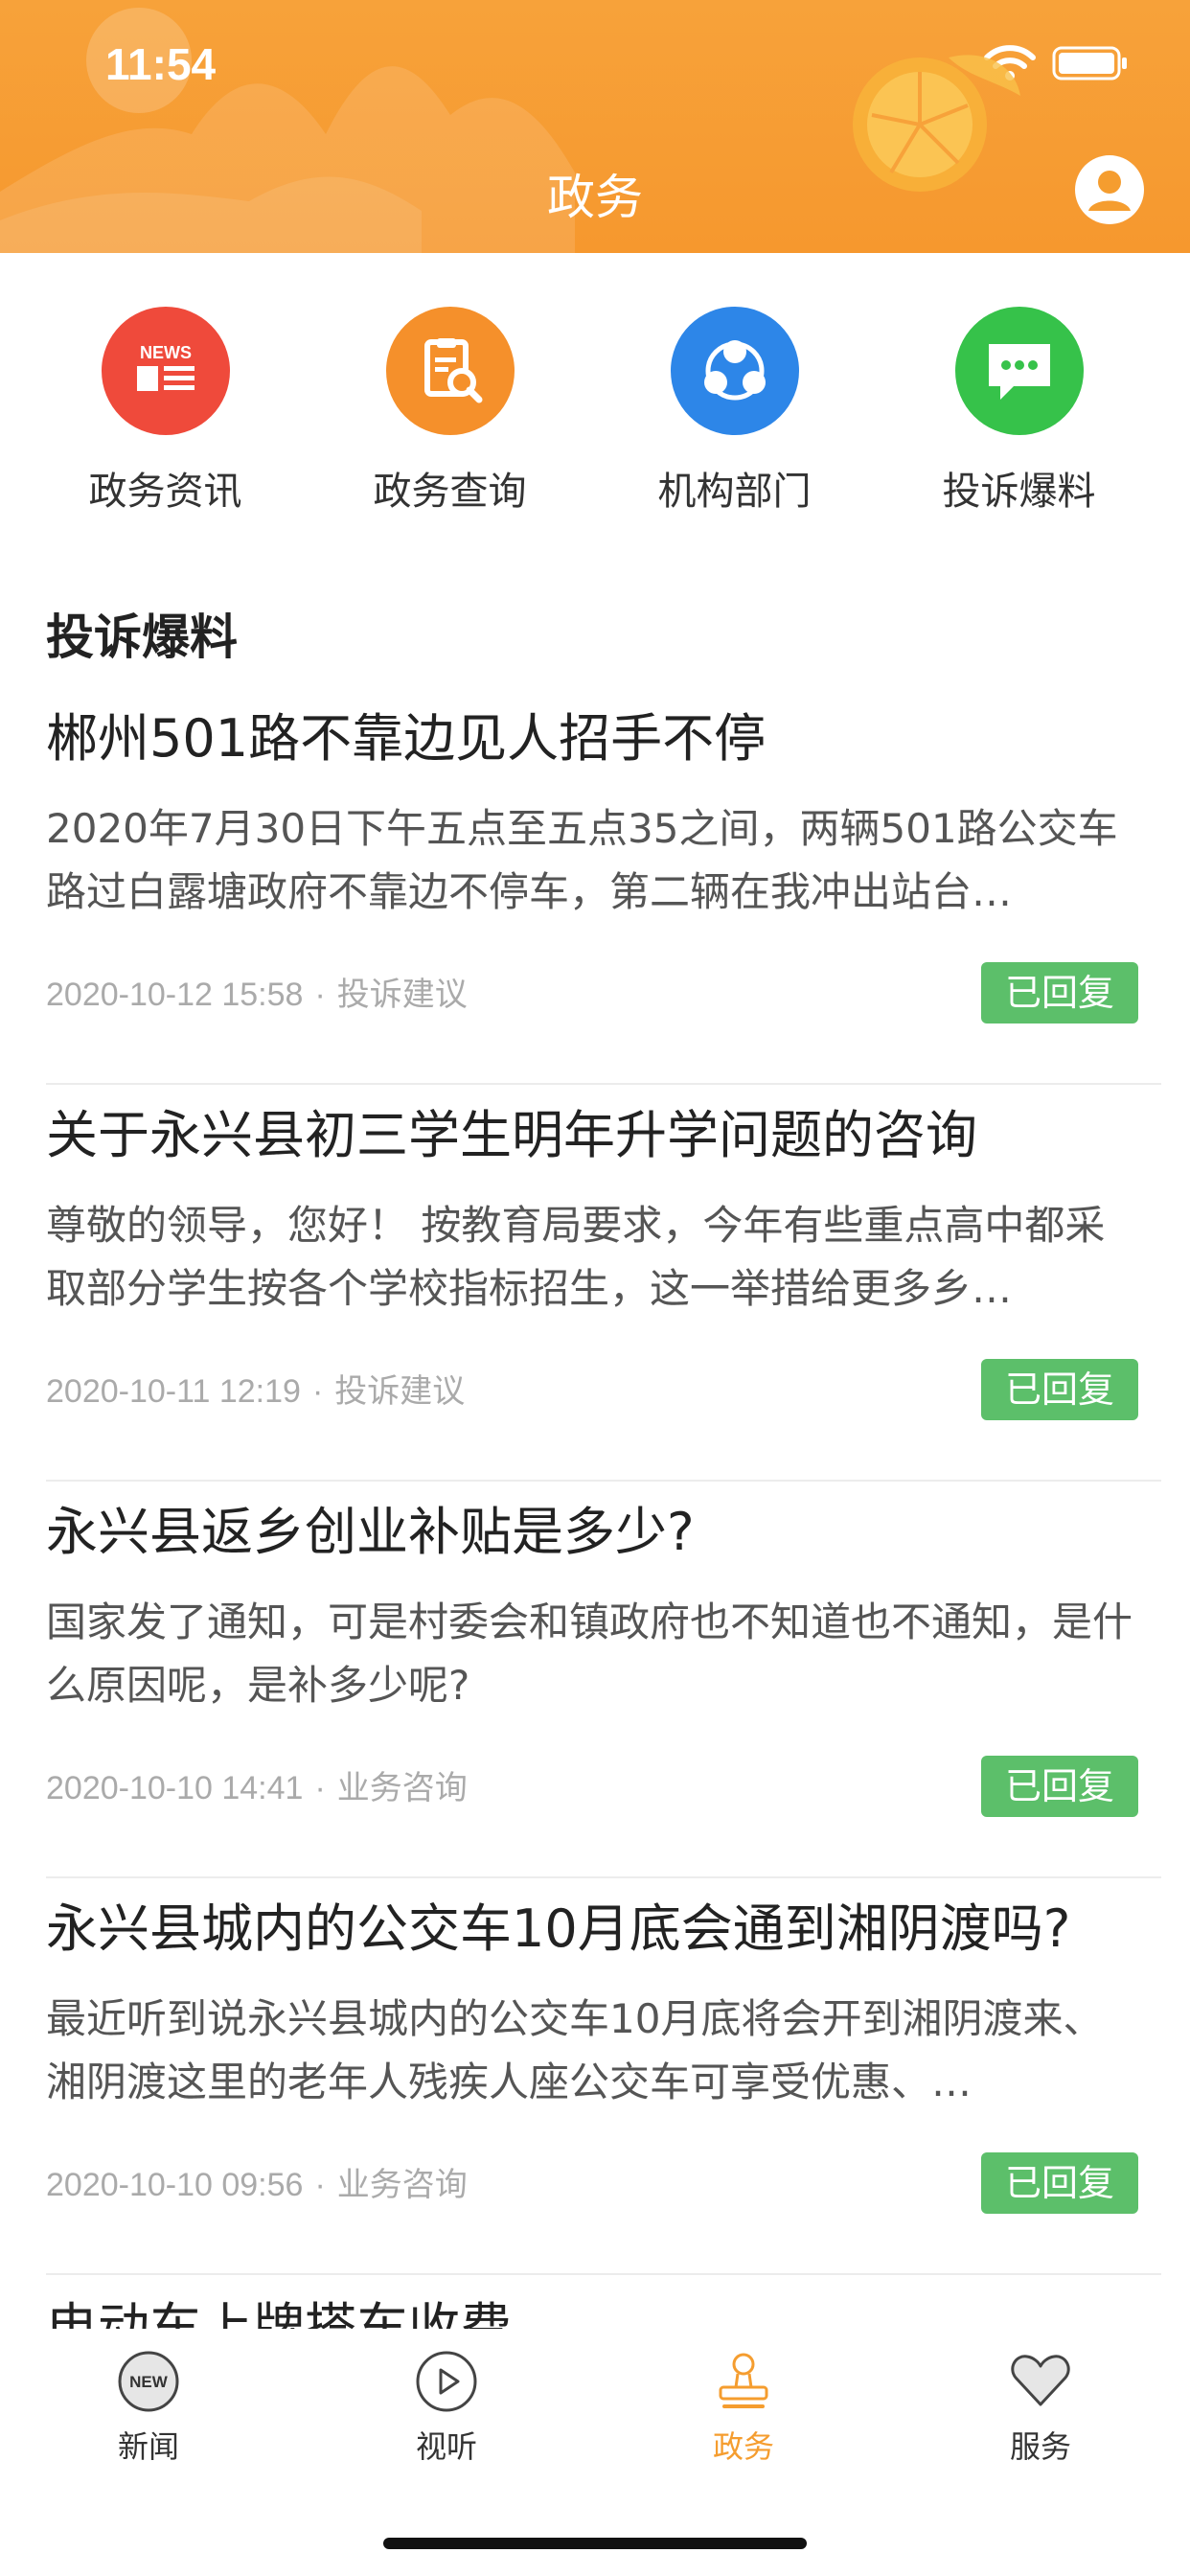  I want to click on tab-label: 新闻, so click(148, 2446).